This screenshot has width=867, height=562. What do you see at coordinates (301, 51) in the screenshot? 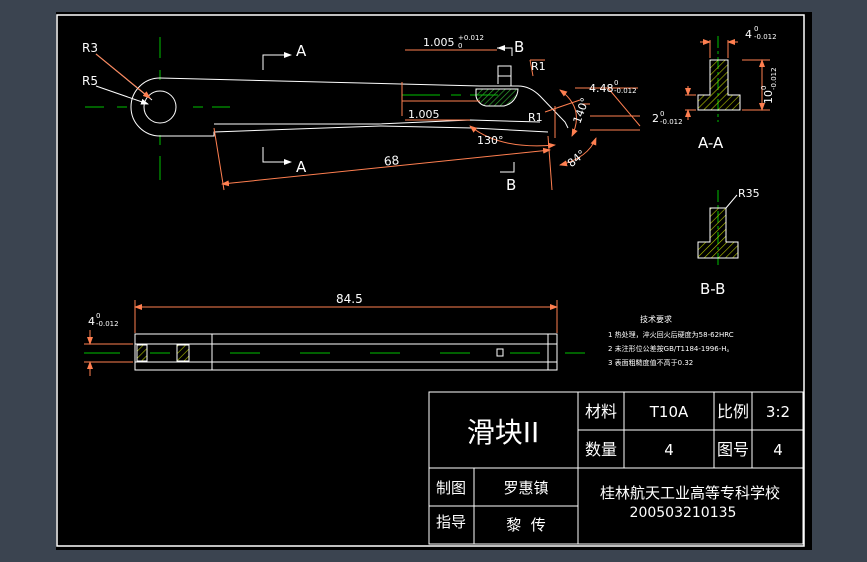
I see `section-a-top-label: A` at bounding box center [301, 51].